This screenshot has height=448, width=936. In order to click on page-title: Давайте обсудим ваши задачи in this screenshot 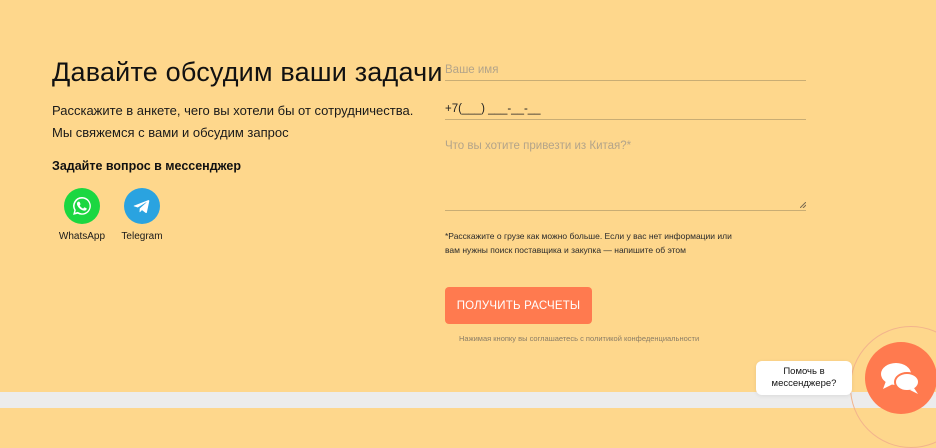, I will do `click(247, 72)`.